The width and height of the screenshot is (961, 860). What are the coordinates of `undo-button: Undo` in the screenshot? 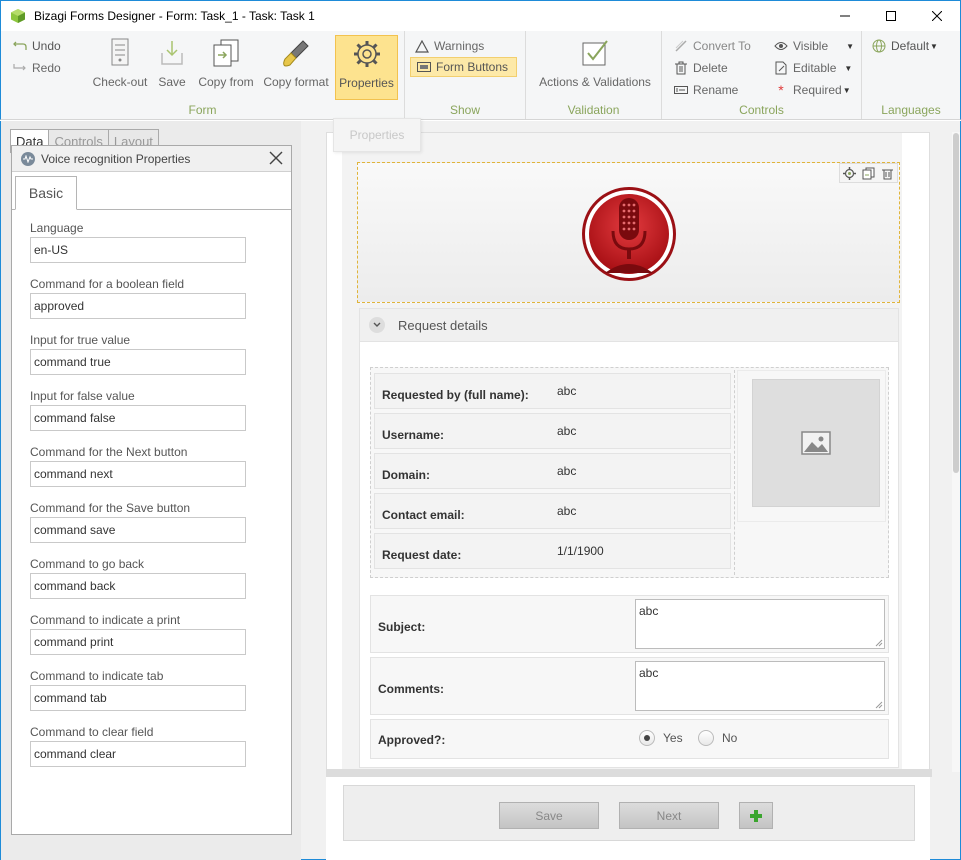 It's located at (37, 46).